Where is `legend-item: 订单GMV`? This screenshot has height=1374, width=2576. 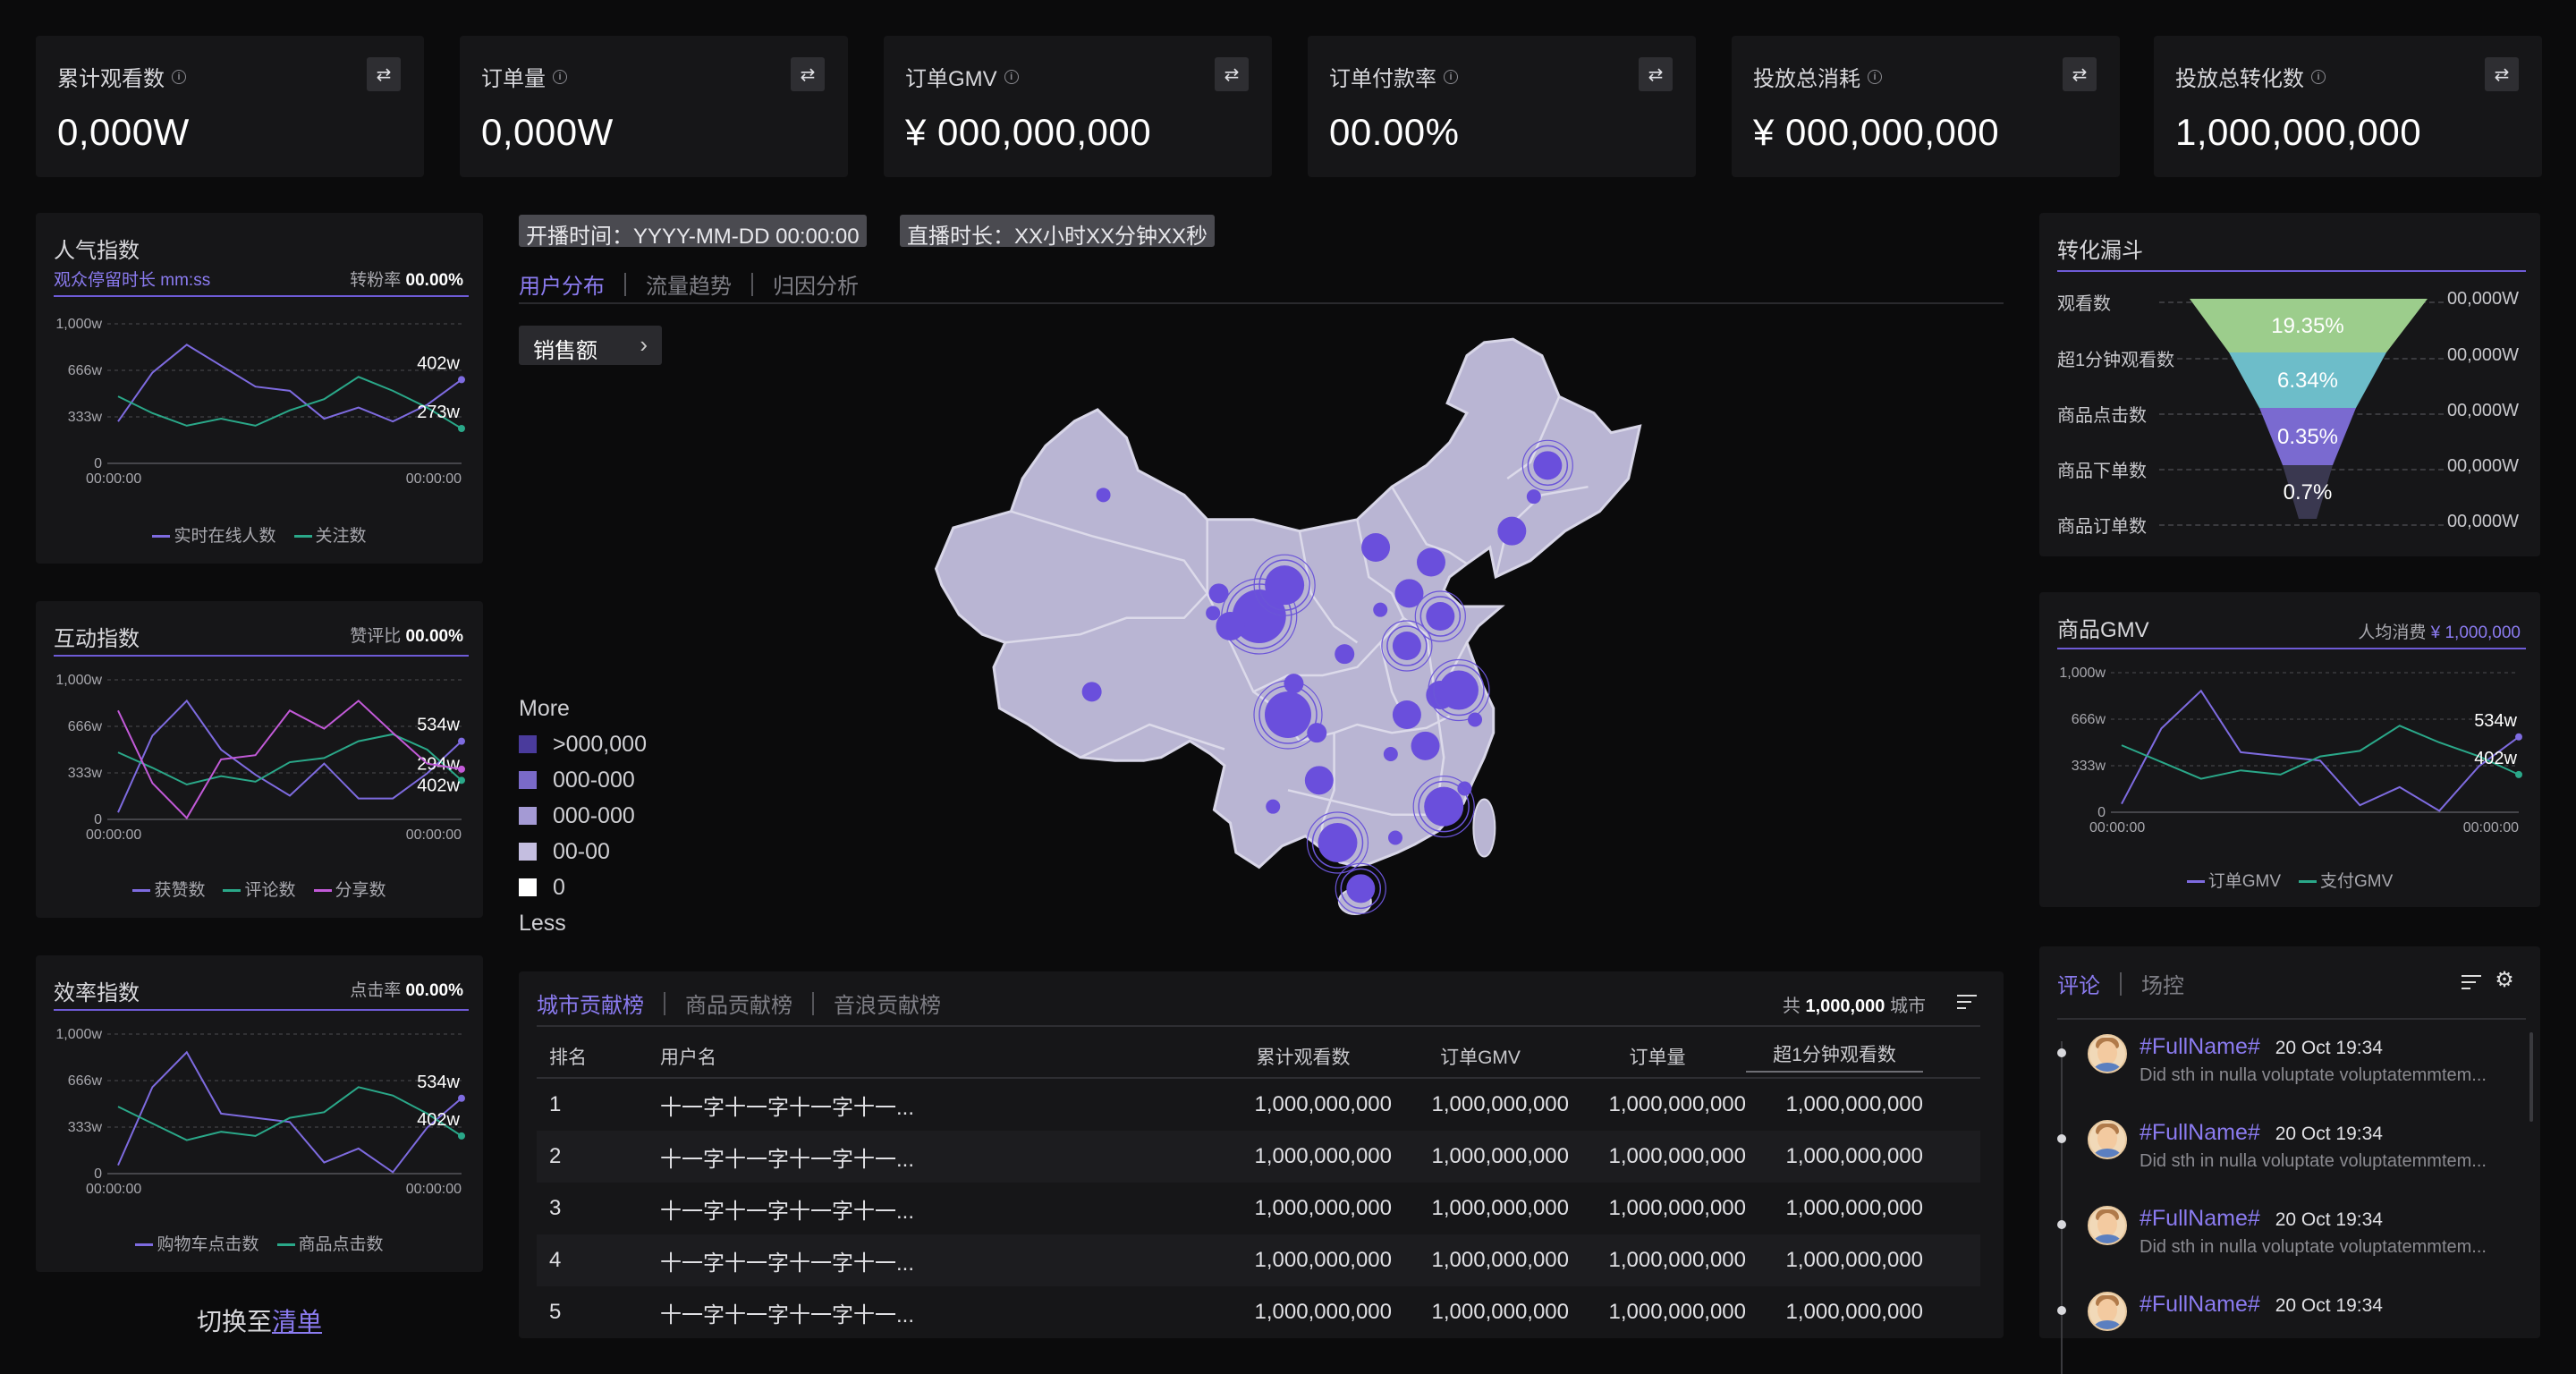 legend-item: 订单GMV is located at coordinates (2233, 881).